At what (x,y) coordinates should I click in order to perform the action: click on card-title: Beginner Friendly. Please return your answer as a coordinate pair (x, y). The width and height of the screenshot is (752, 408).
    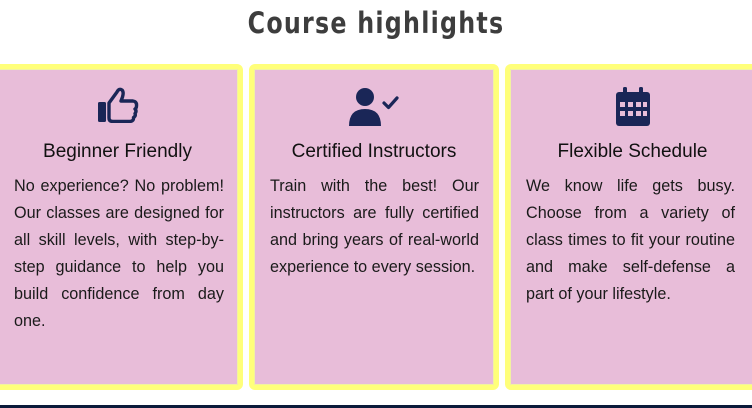
    Looking at the image, I should click on (117, 151).